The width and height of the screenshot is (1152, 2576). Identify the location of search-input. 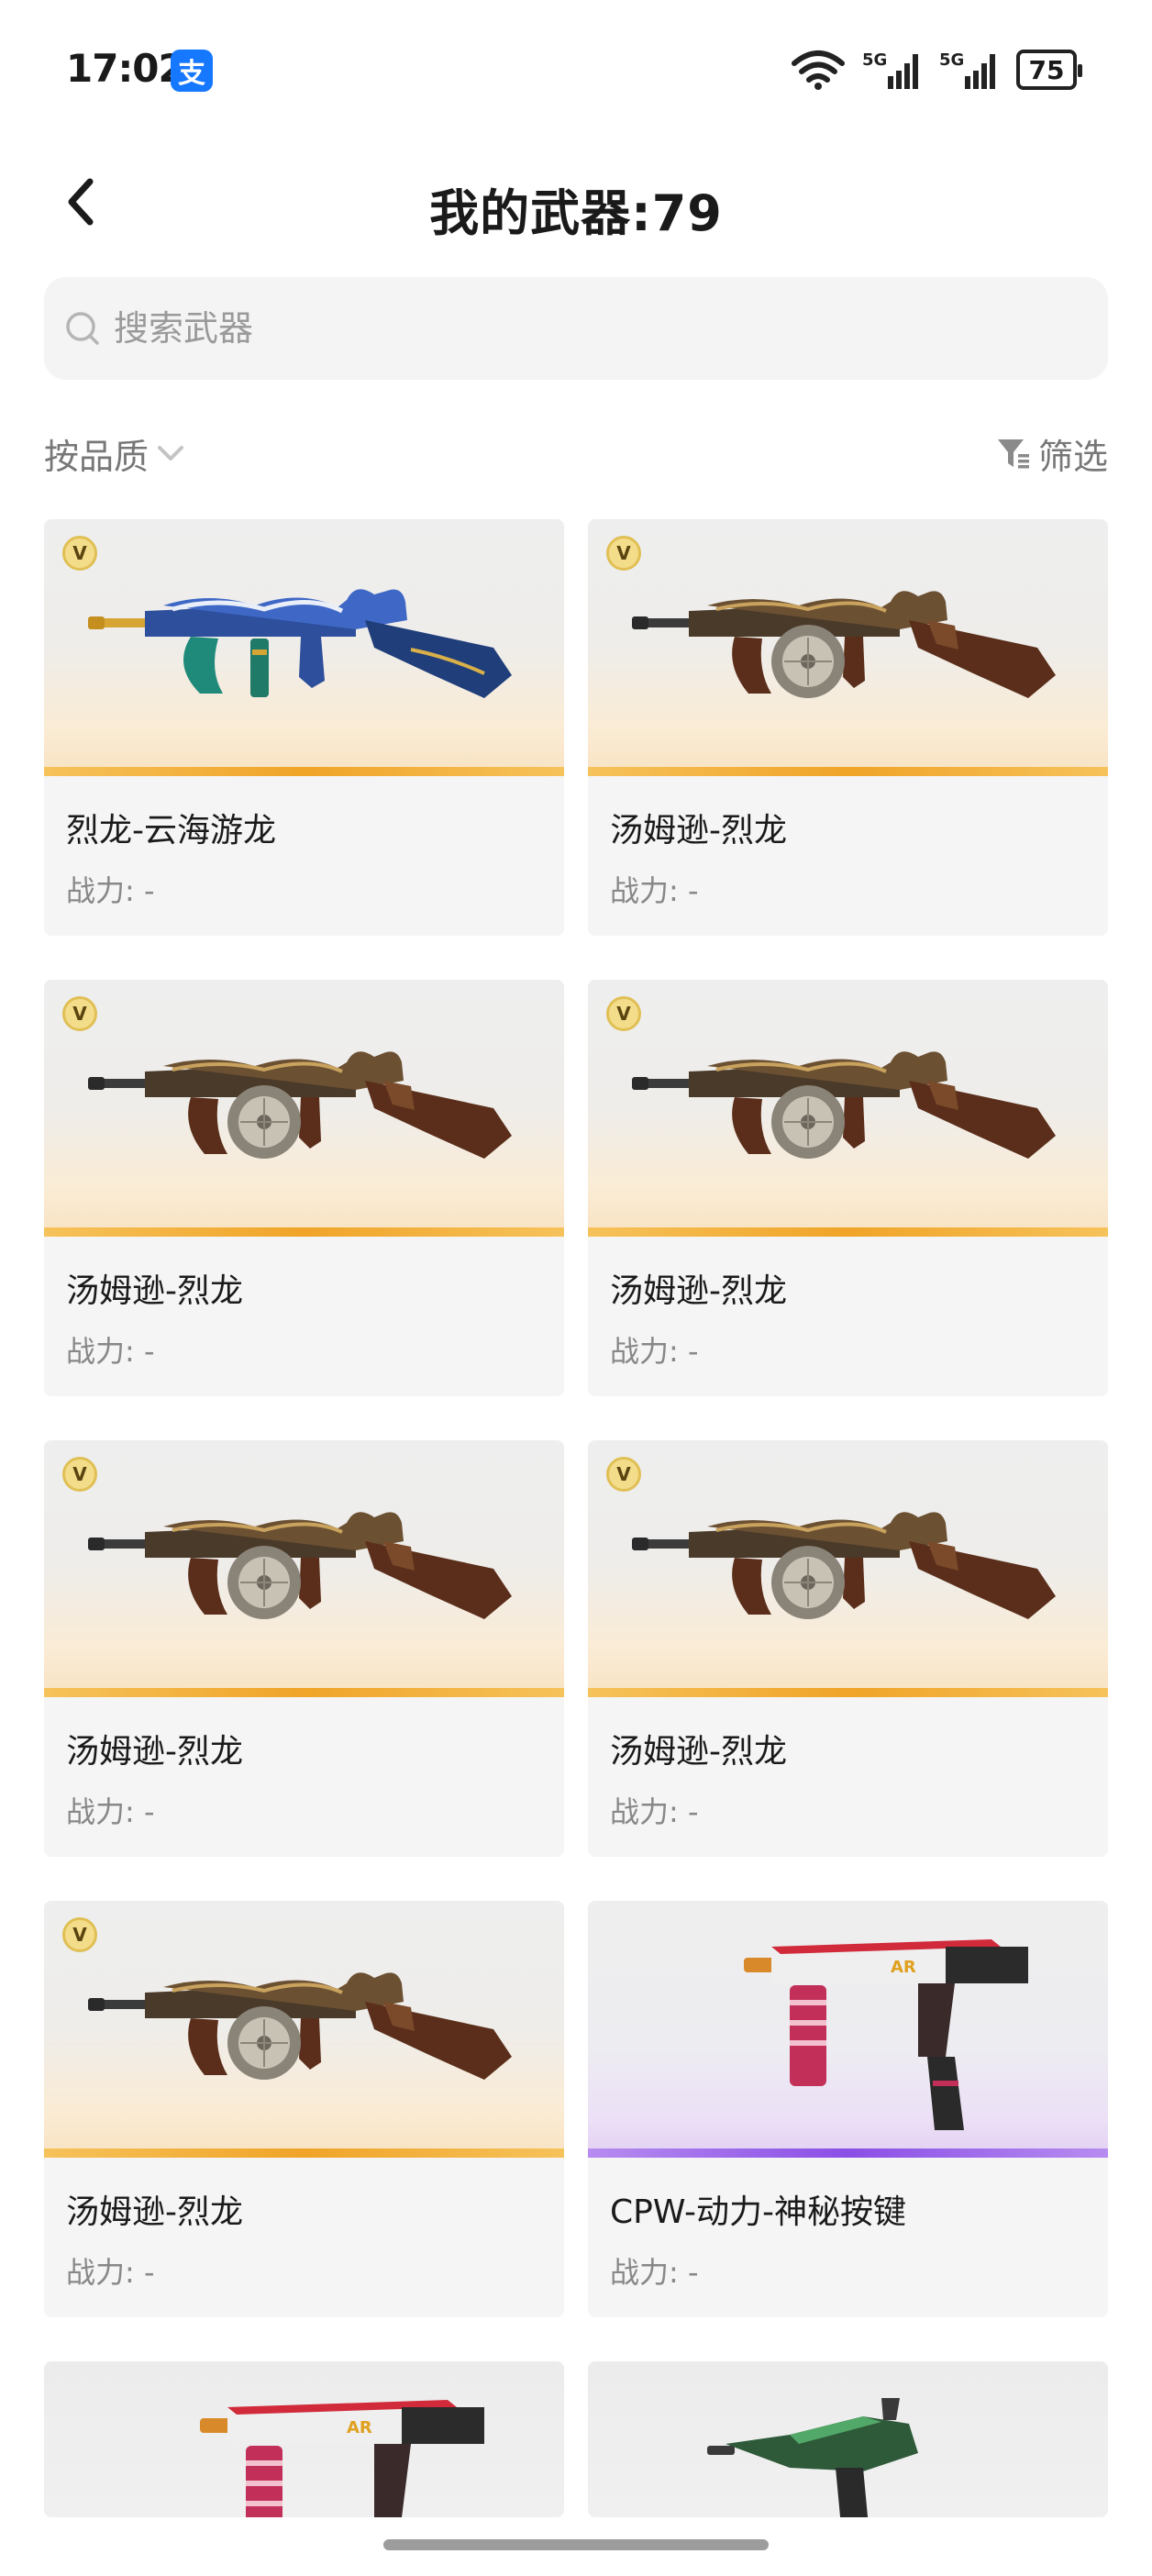
(572, 328).